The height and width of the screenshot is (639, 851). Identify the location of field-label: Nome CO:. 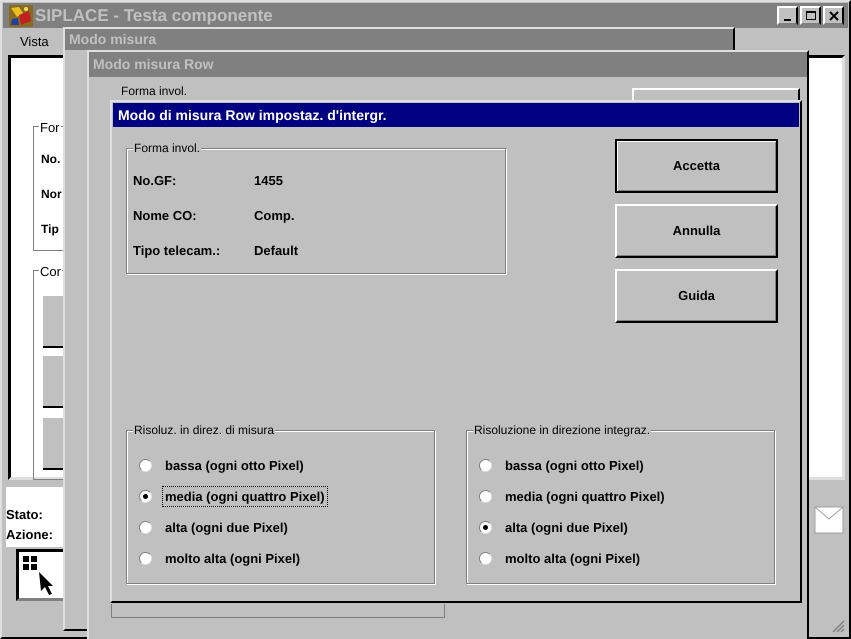
(165, 216).